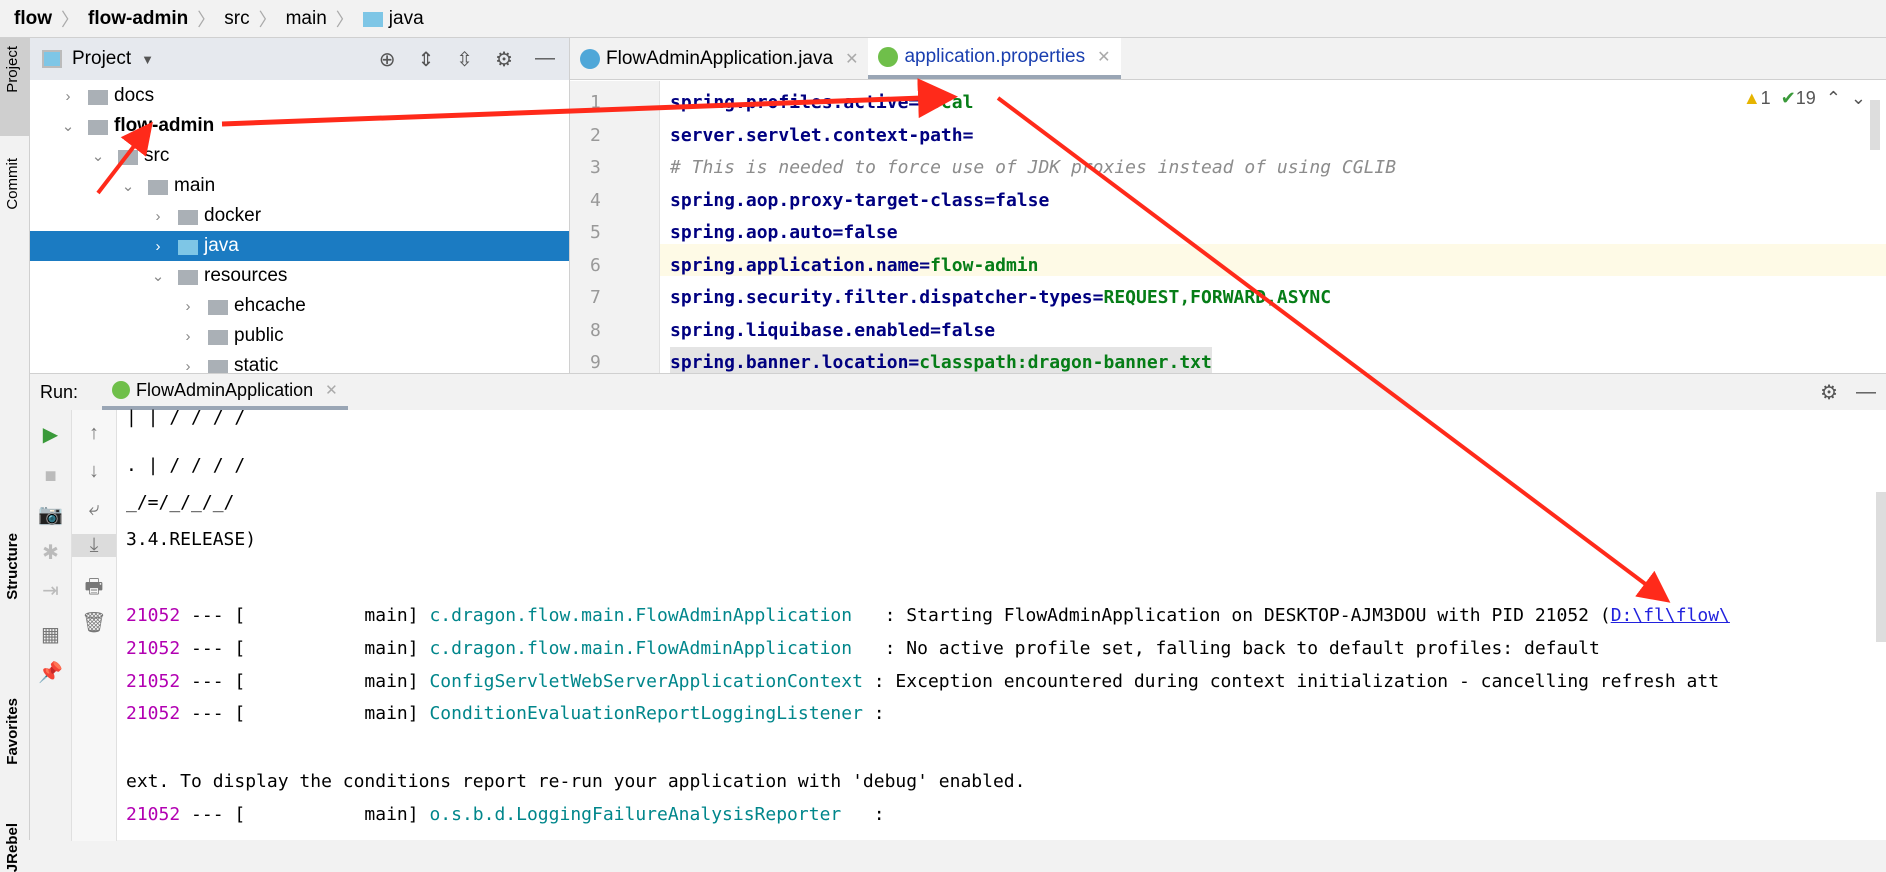 The height and width of the screenshot is (872, 1886). I want to click on rerun-icon: ▶, so click(50, 434).